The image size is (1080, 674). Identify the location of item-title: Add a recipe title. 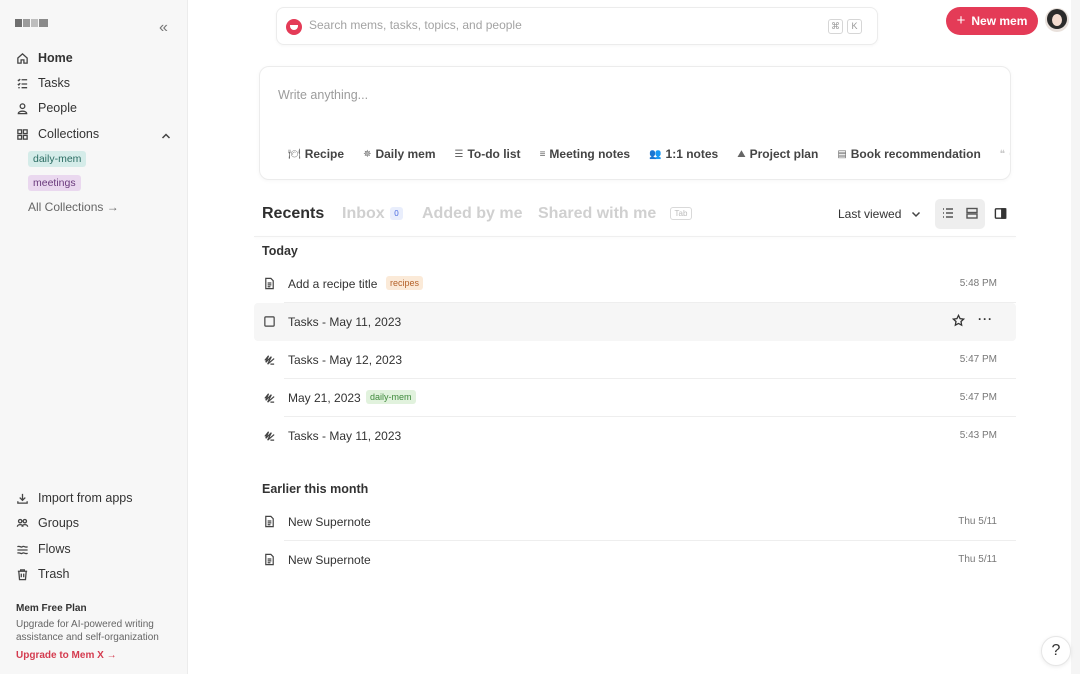
(333, 284).